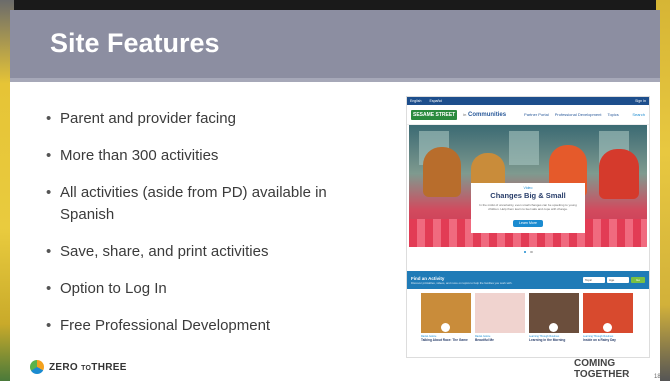  Describe the element at coordinates (335, 80) in the screenshot. I see `header-stripe` at that location.